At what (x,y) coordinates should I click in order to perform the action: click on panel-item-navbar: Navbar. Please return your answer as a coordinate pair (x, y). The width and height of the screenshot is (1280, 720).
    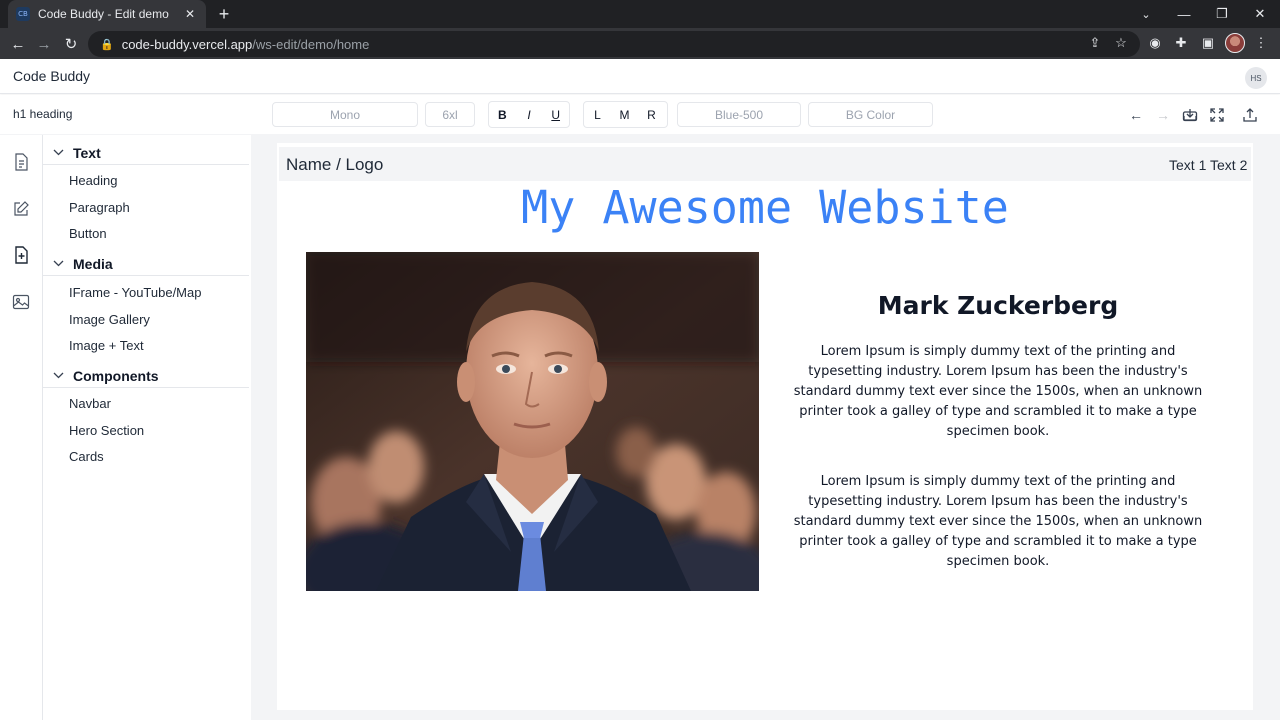
    Looking at the image, I should click on (90, 403).